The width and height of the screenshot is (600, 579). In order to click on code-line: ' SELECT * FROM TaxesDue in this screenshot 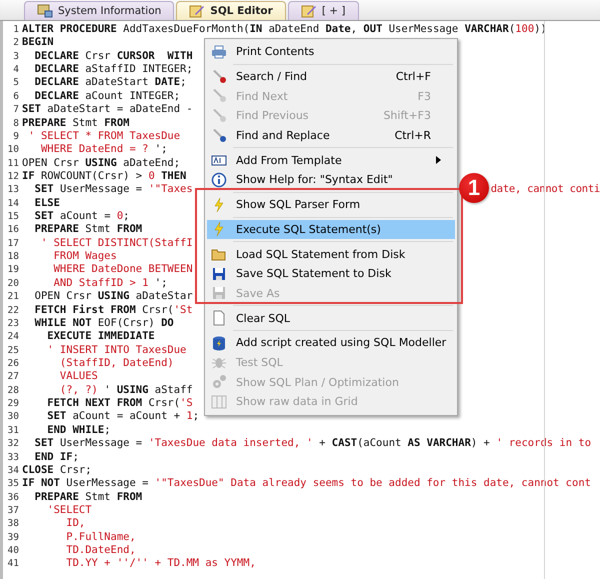, I will do `click(103, 137)`.